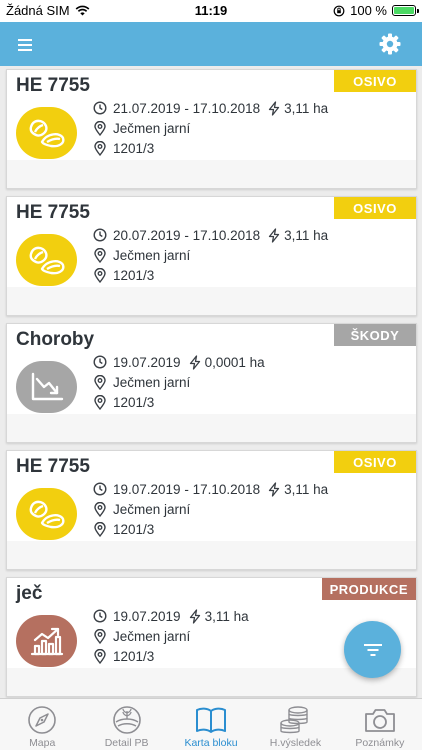 The image size is (422, 750). I want to click on status-bar: Žádná SIM 11:19 100 %, so click(211, 11).